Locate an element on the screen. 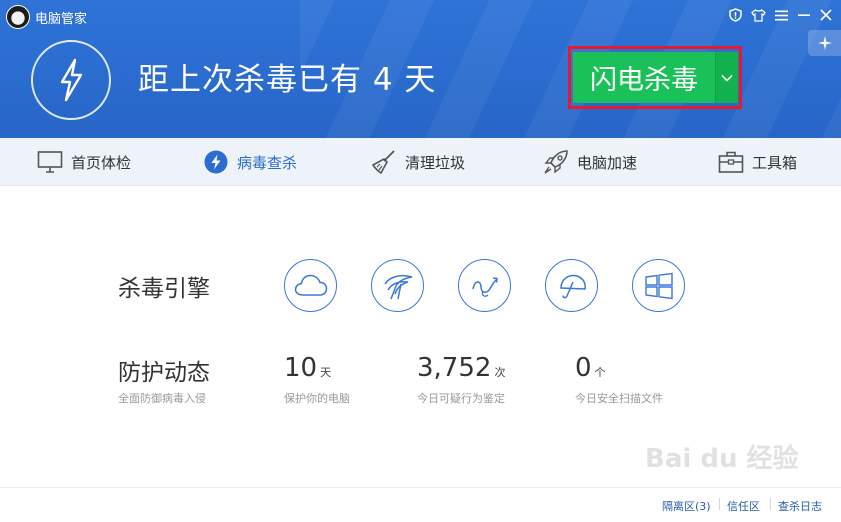 This screenshot has height=522, width=841. stat-scanned-files: 0个 is located at coordinates (590, 368).